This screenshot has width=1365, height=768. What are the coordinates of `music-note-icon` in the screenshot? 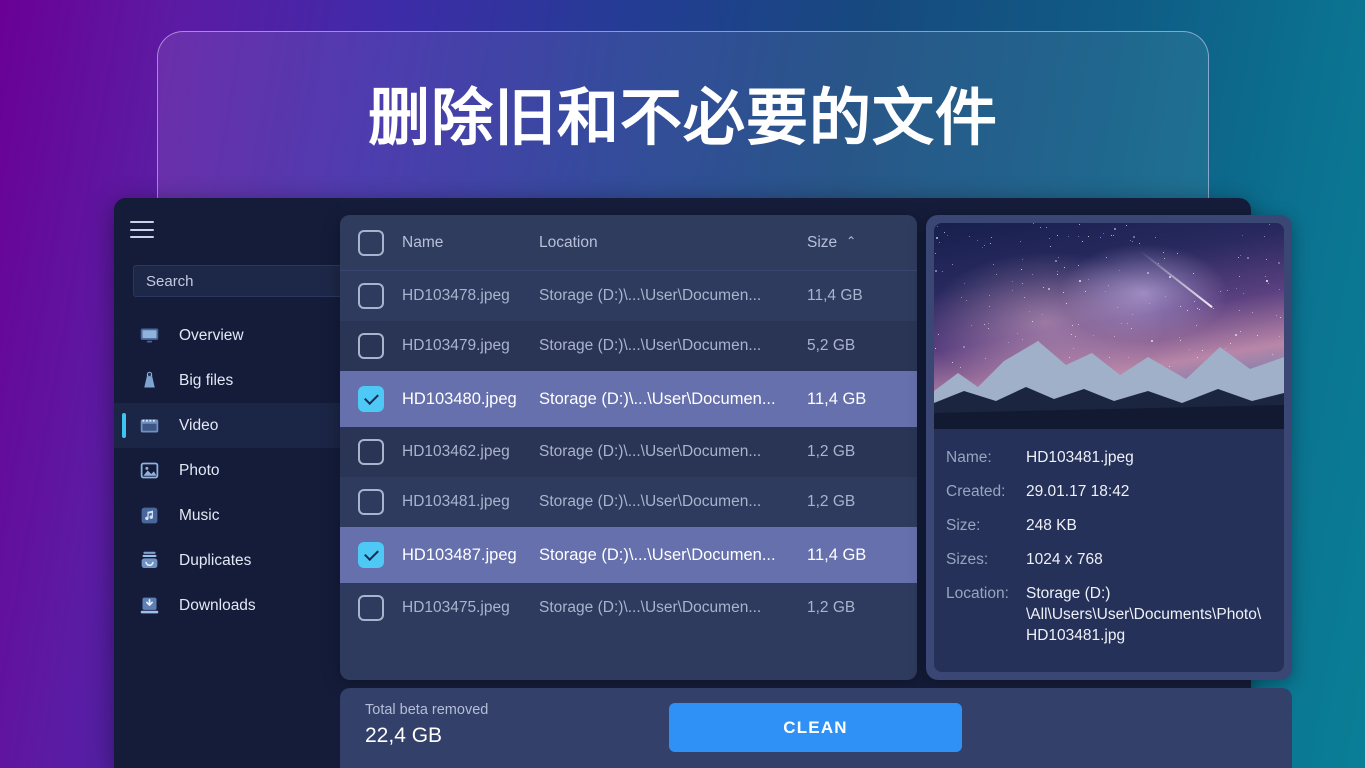 It's located at (149, 516).